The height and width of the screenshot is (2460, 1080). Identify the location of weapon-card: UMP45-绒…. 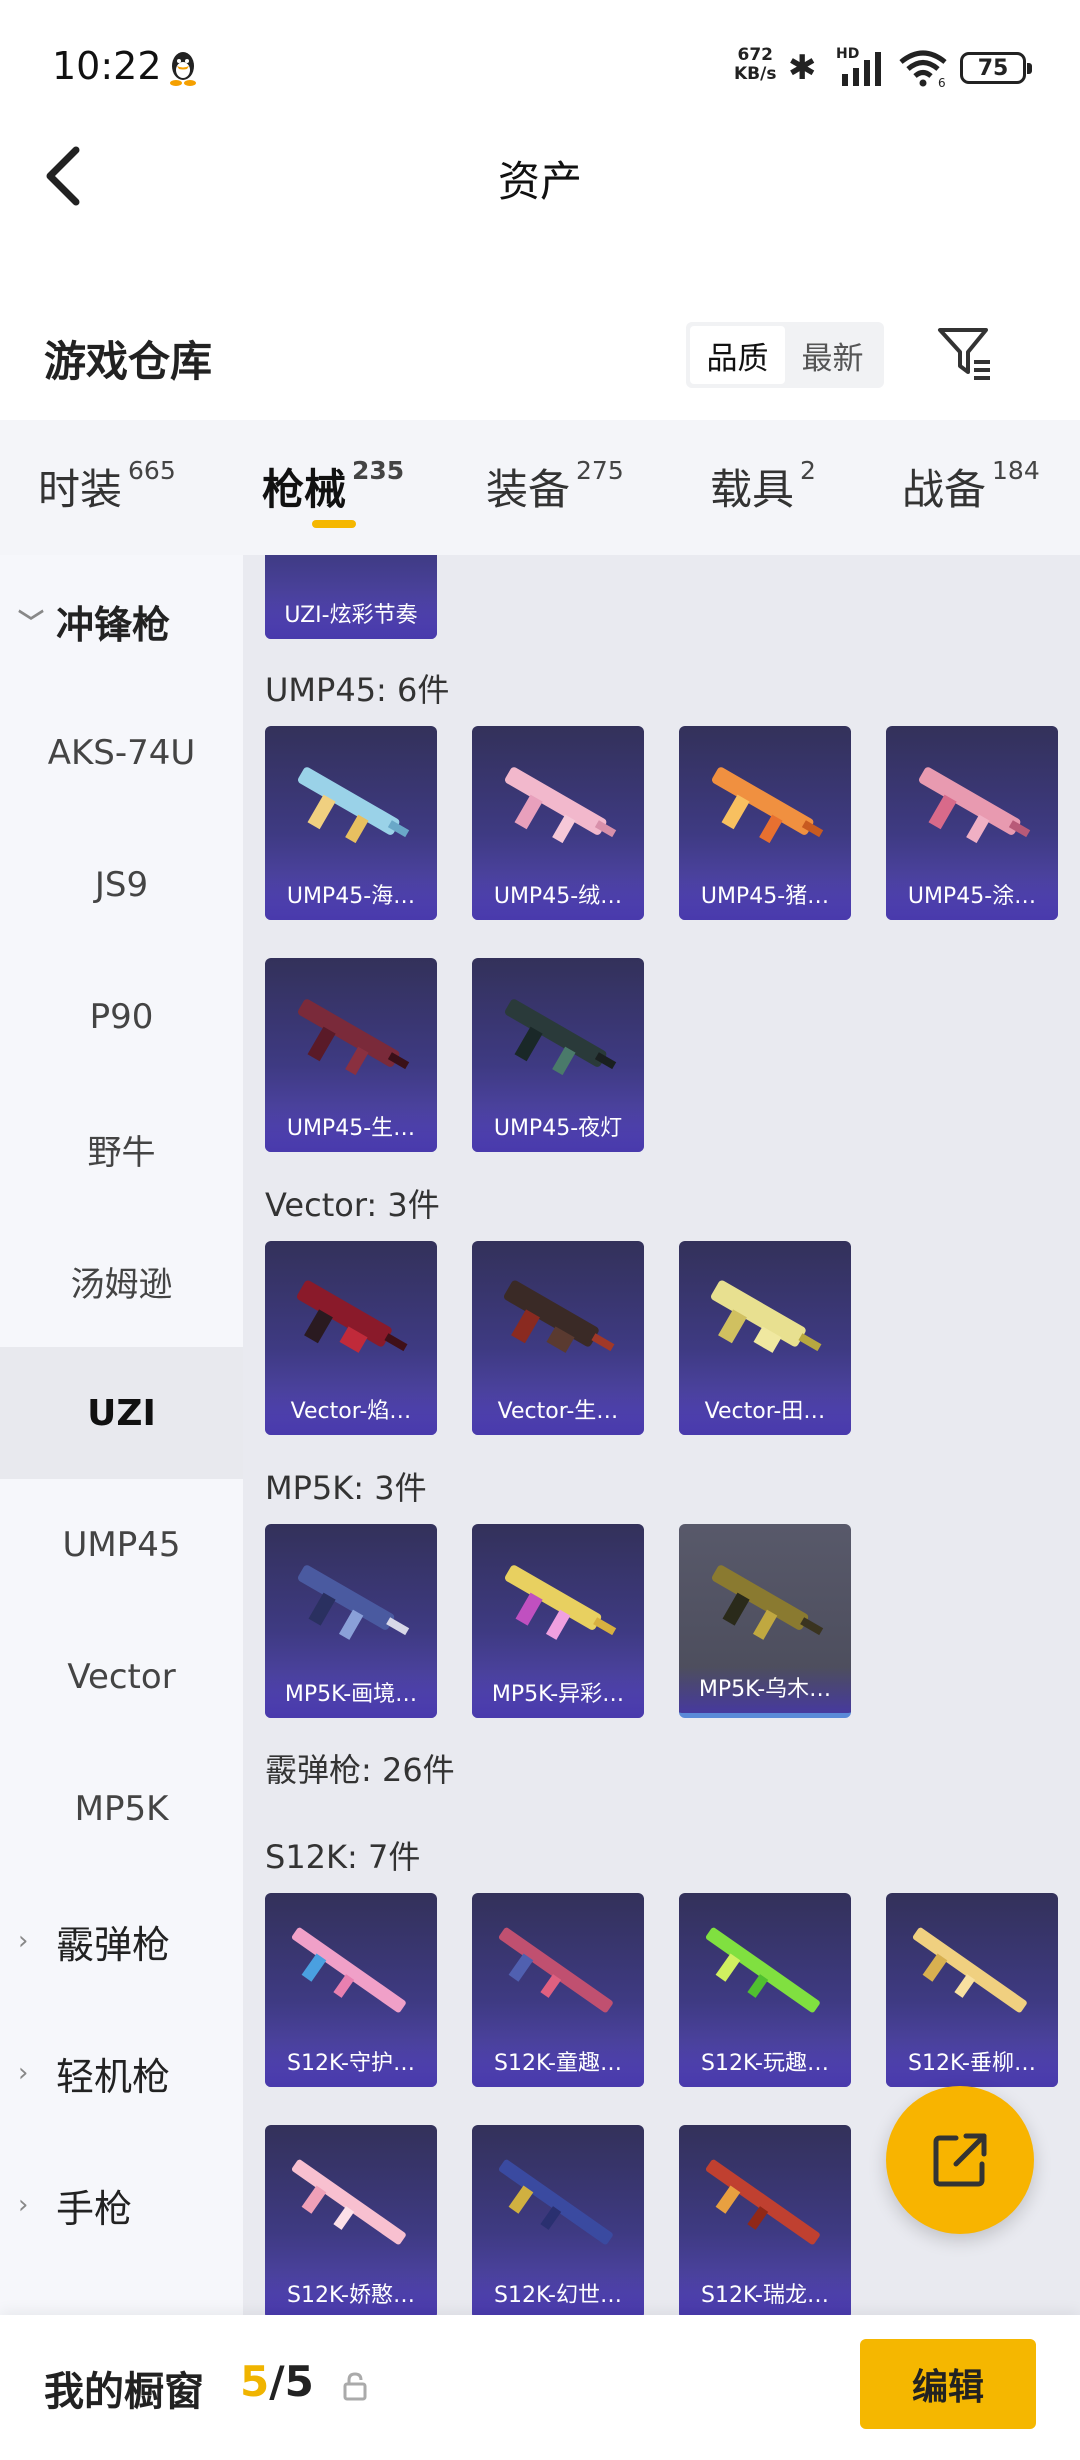
(558, 823).